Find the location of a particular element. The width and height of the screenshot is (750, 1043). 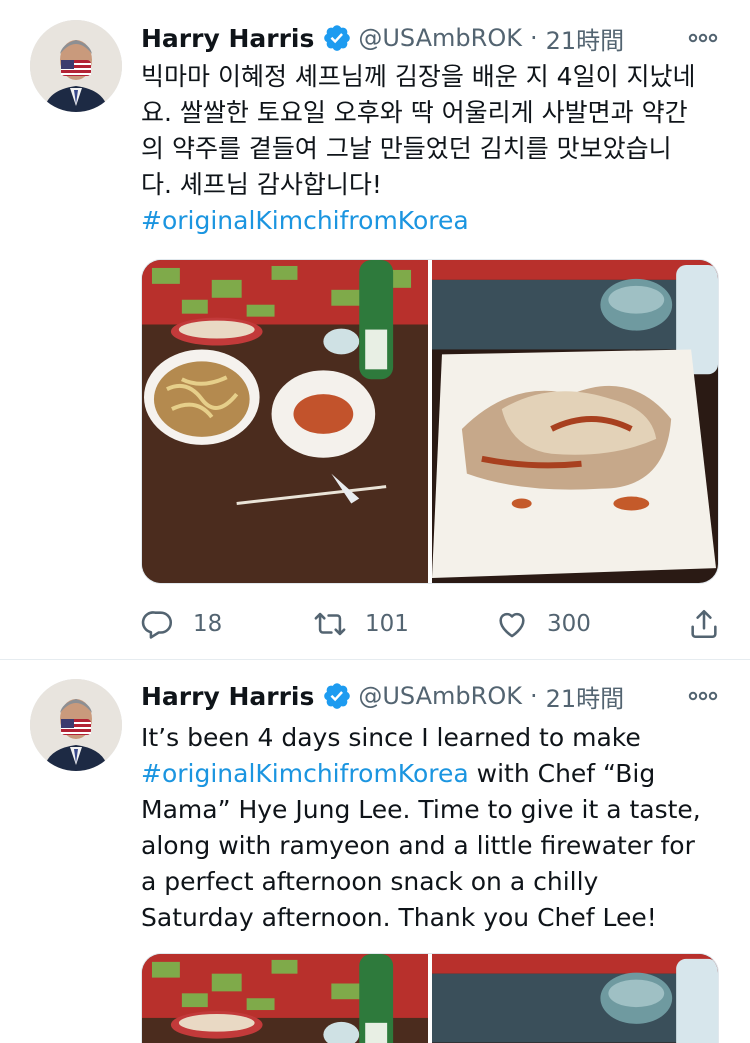

reply-count: 18 is located at coordinates (208, 624).